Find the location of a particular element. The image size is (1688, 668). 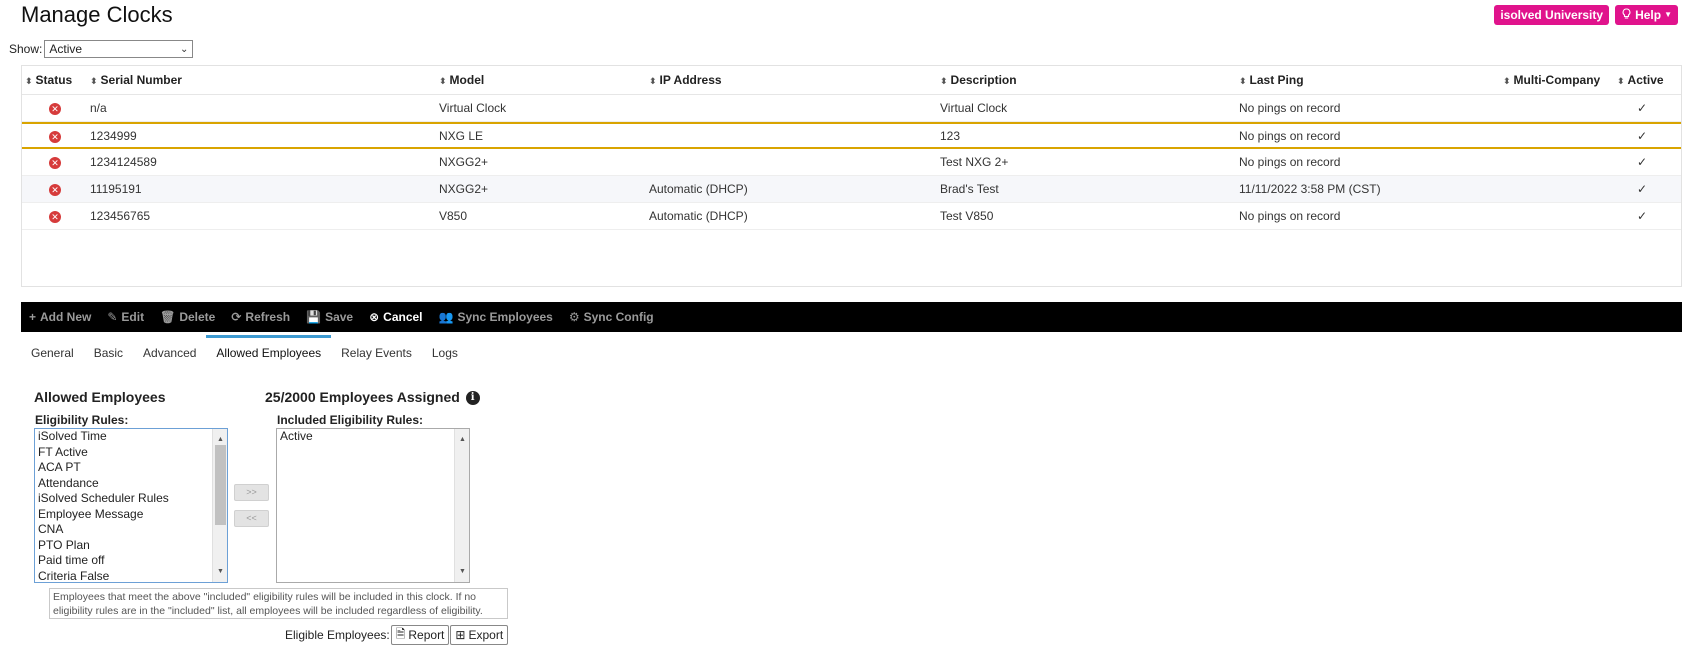

save-icon: 💾 is located at coordinates (314, 317).